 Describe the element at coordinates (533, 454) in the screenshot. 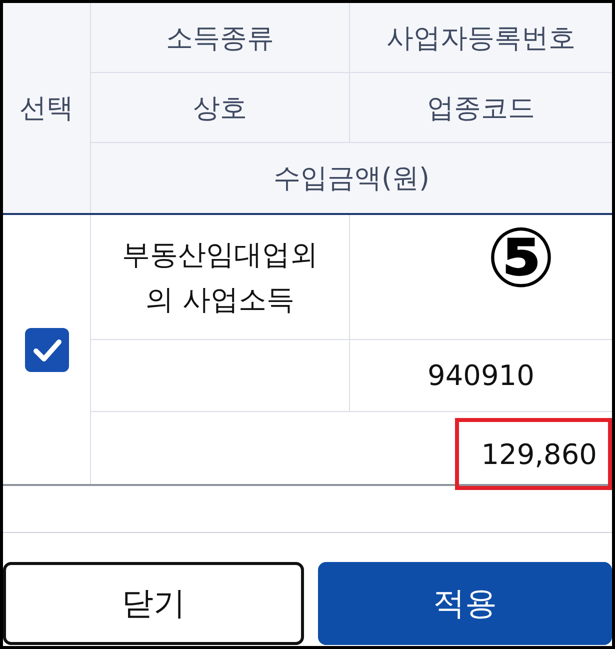

I see `income-amount: 129,860` at that location.